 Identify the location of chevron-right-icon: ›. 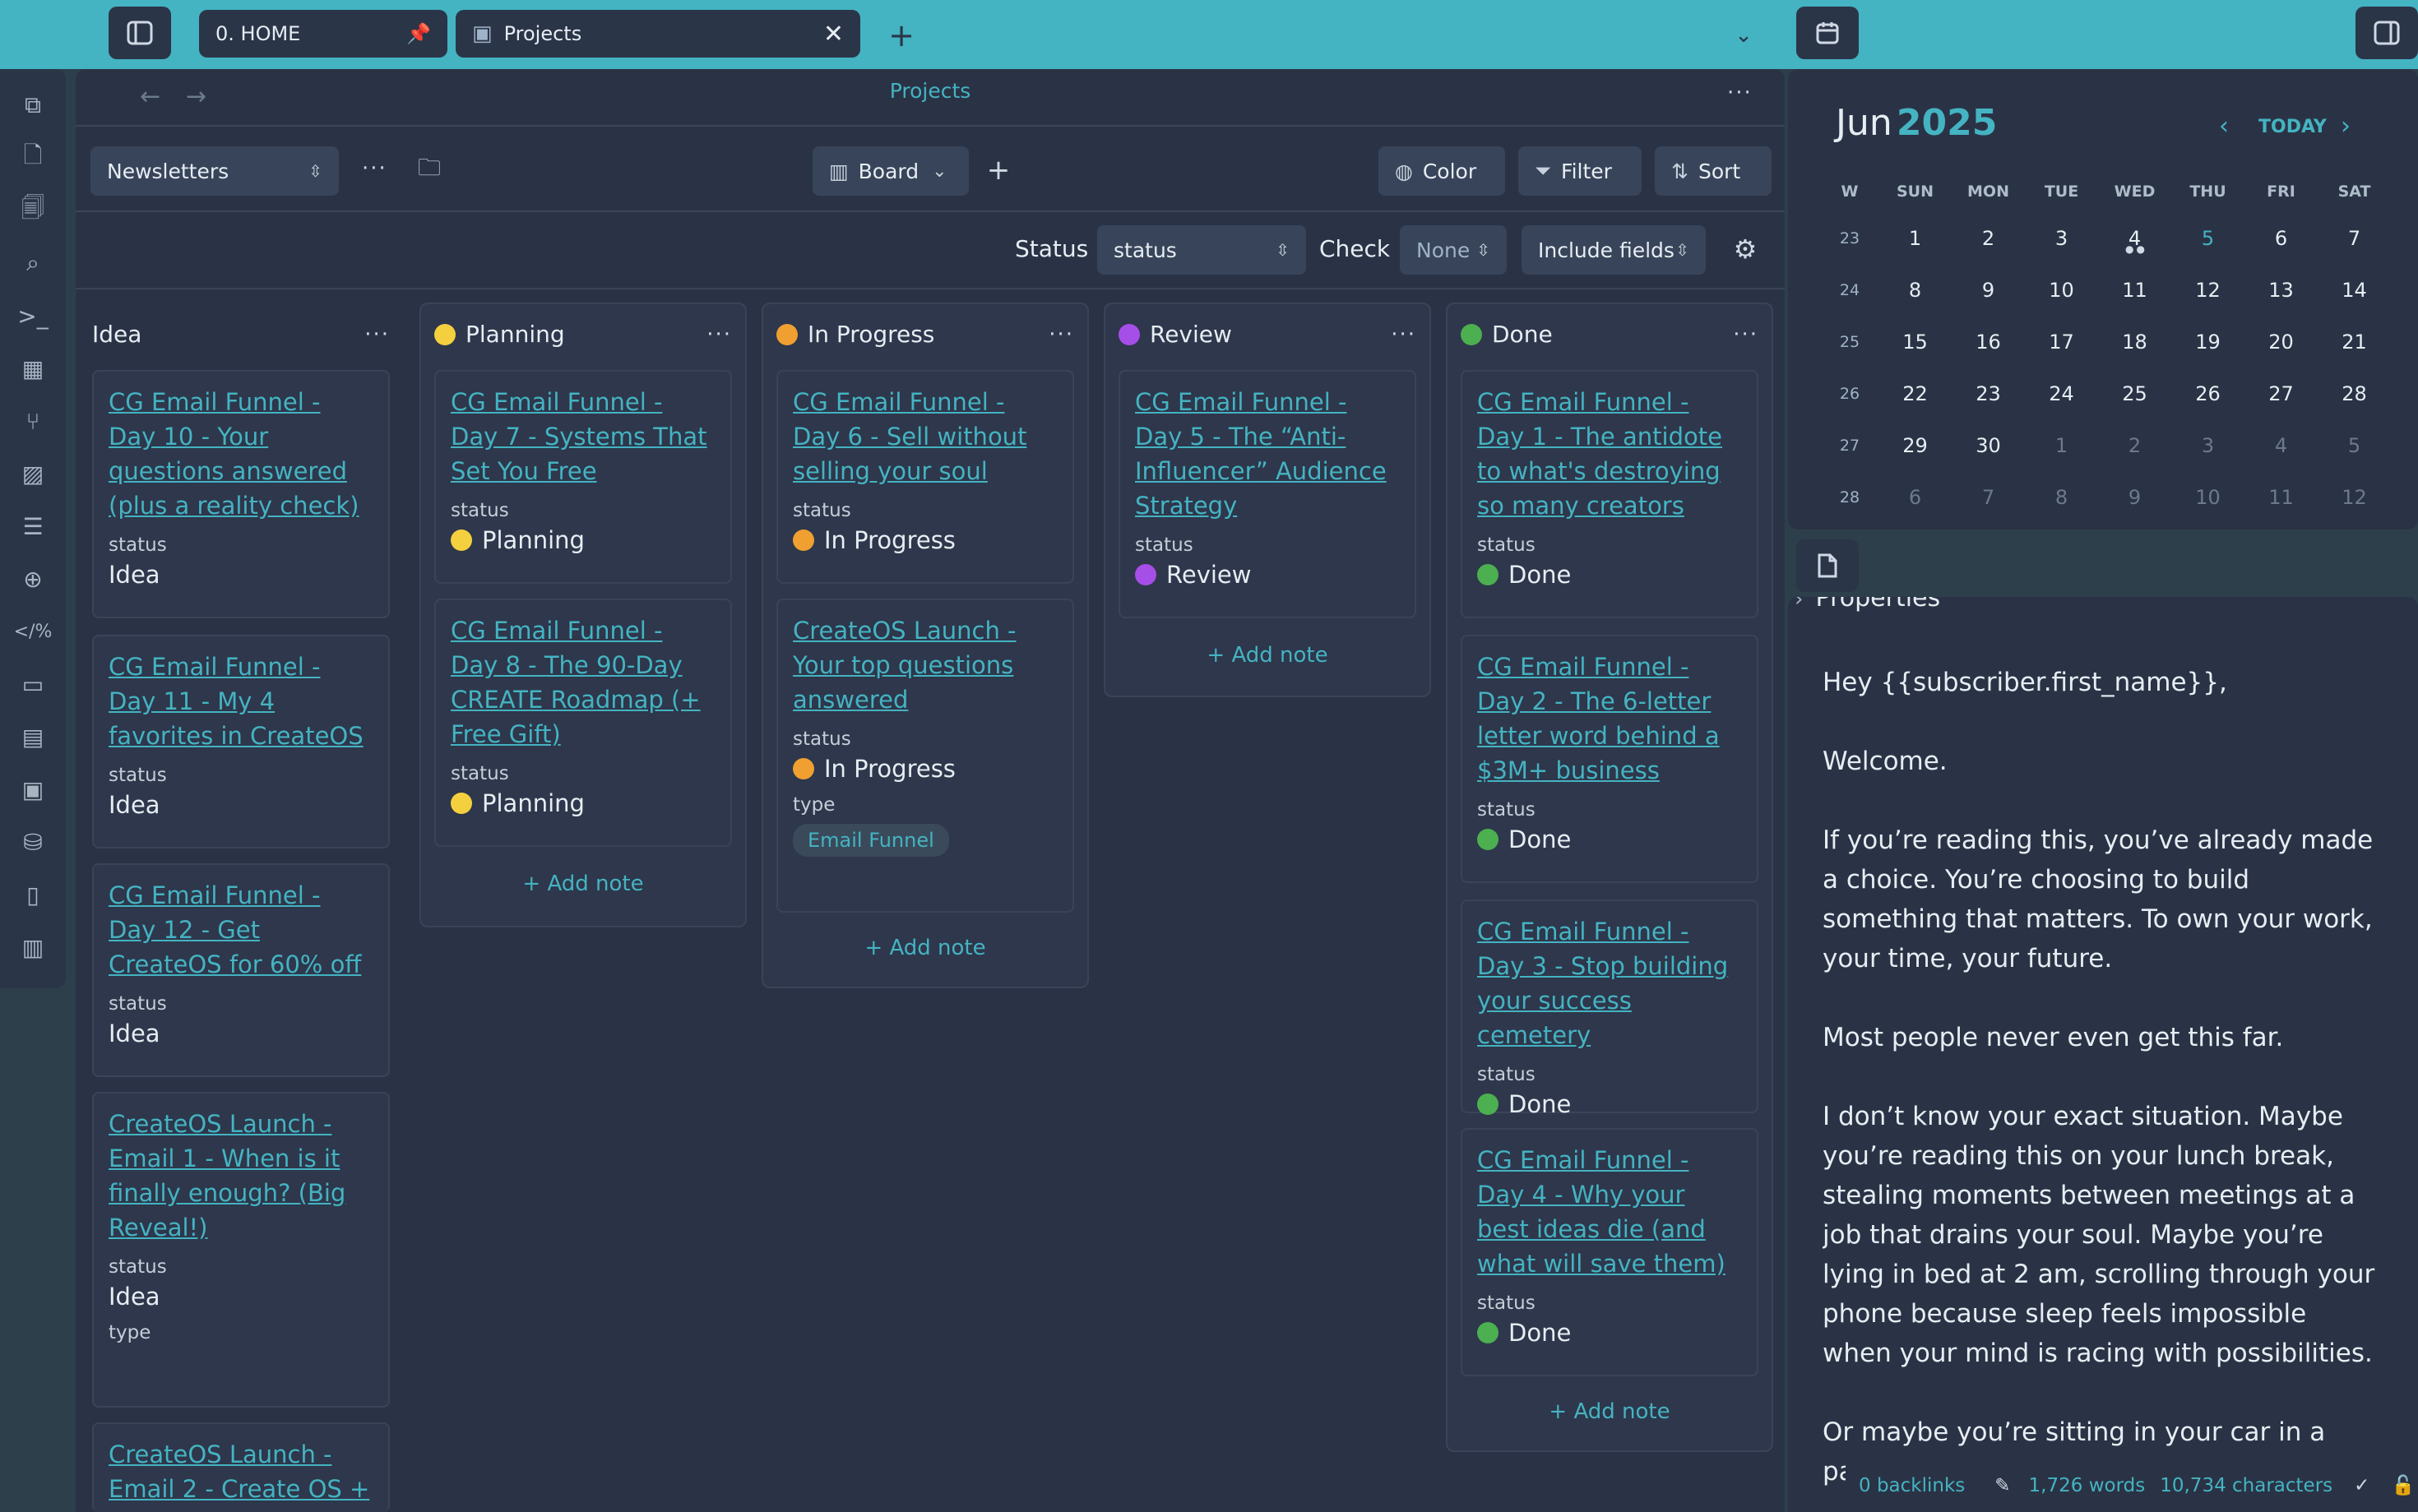
(2346, 126).